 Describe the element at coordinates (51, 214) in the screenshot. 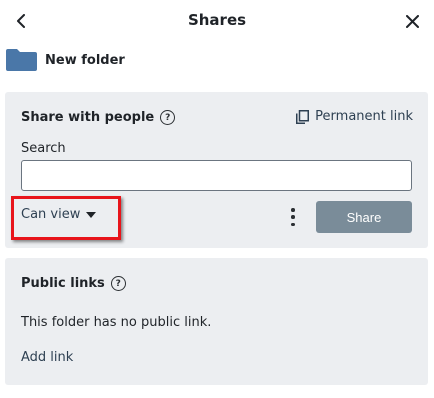

I see `permission-selected-value: Can view` at that location.